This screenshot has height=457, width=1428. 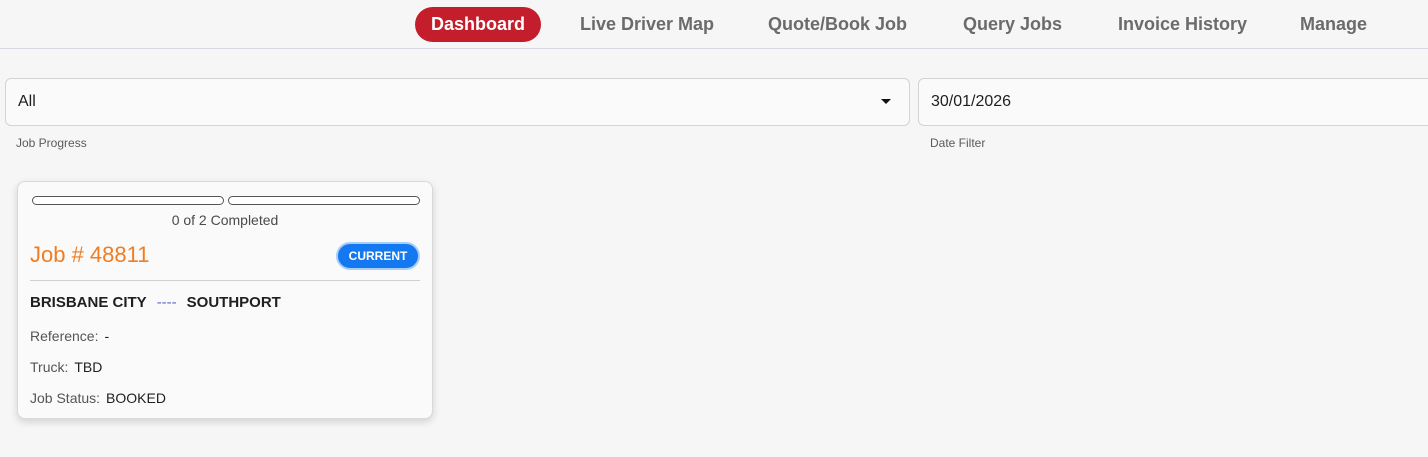 I want to click on reference-row: Reference: -, so click(x=69, y=336).